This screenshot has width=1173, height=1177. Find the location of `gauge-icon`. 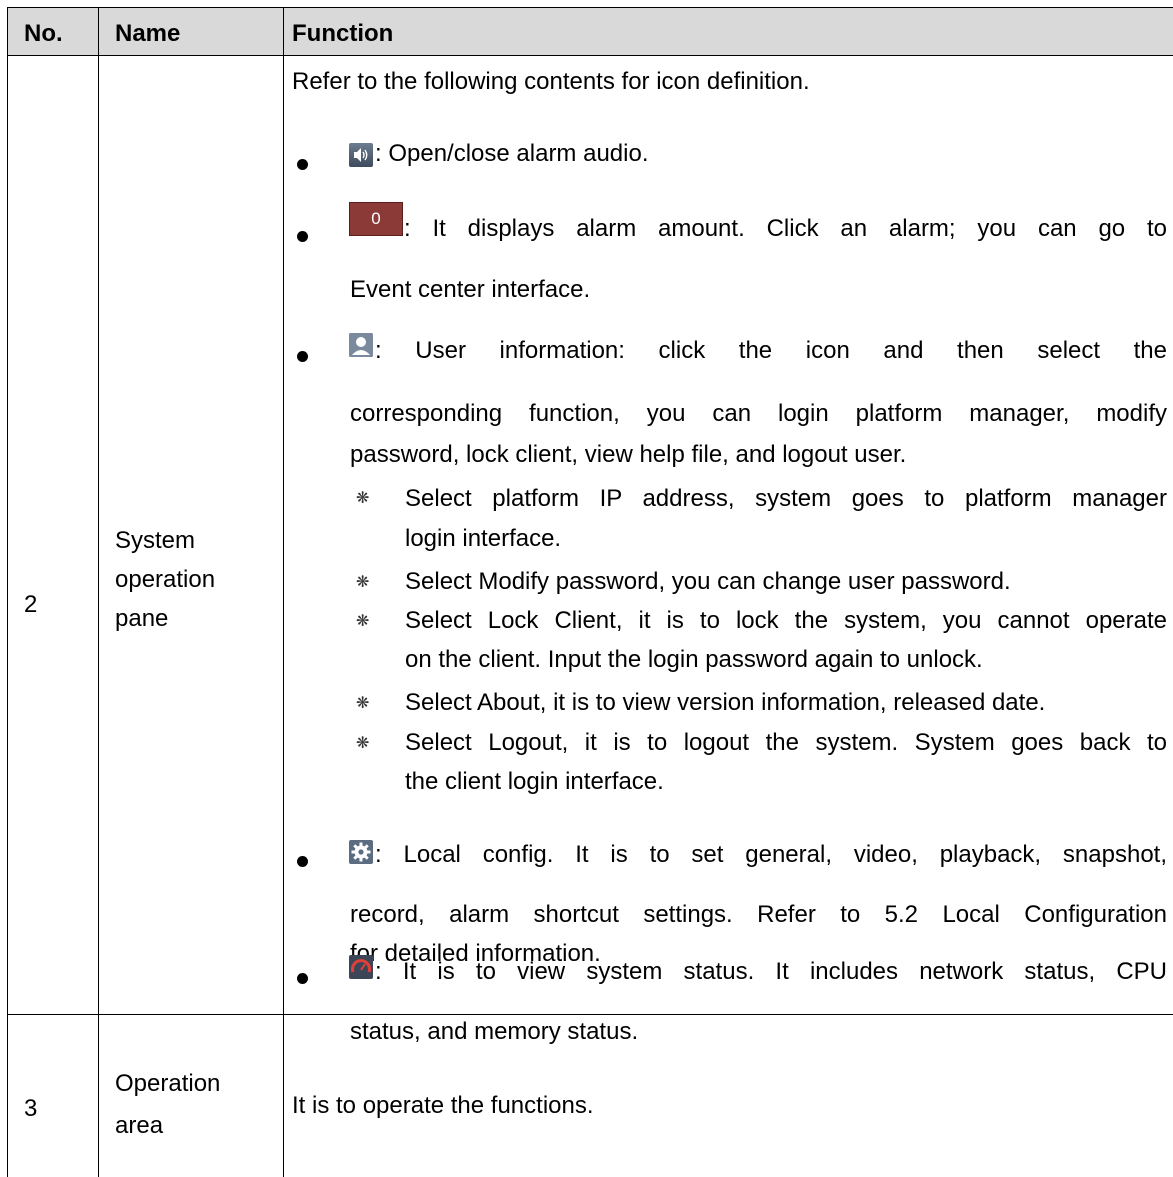

gauge-icon is located at coordinates (361, 967).